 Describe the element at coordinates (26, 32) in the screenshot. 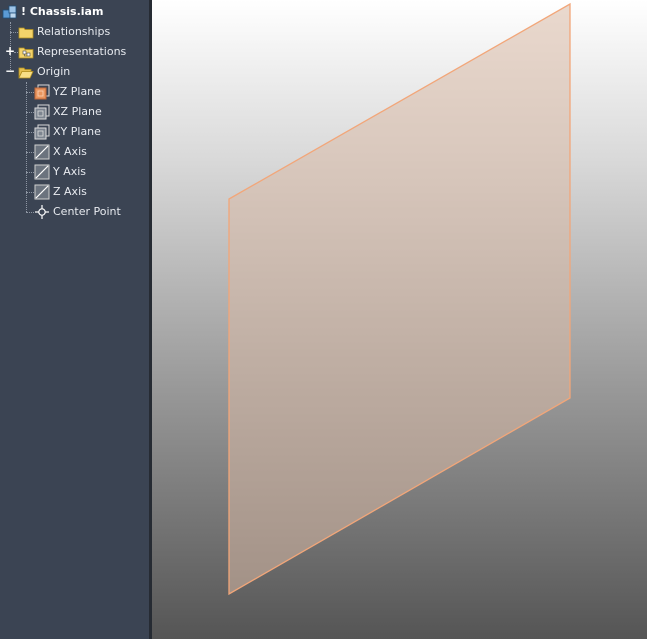

I see `folder-icon` at that location.